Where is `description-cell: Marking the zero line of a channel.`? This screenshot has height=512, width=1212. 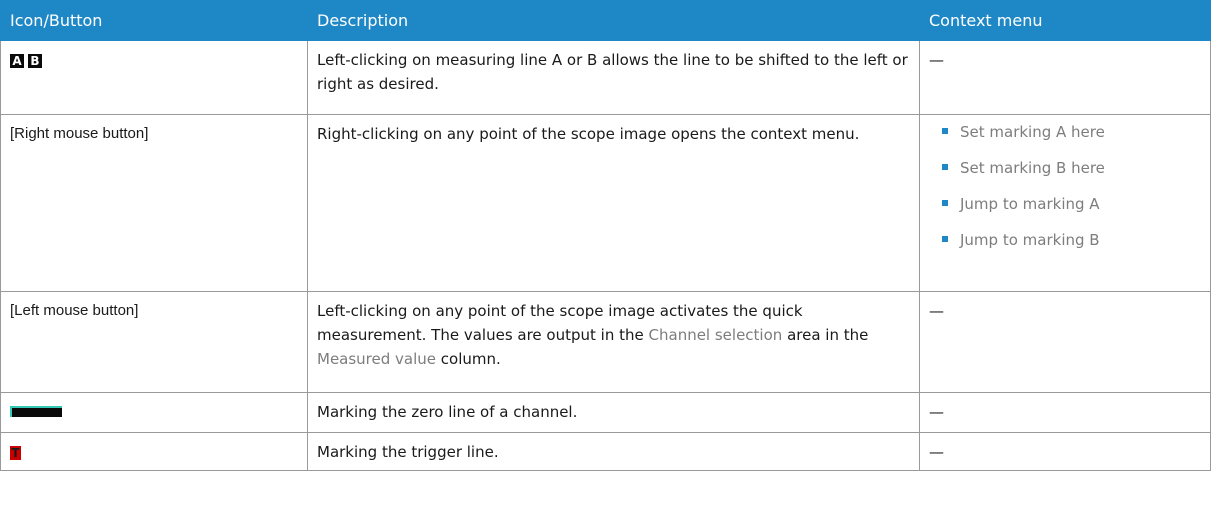 description-cell: Marking the zero line of a channel. is located at coordinates (613, 412).